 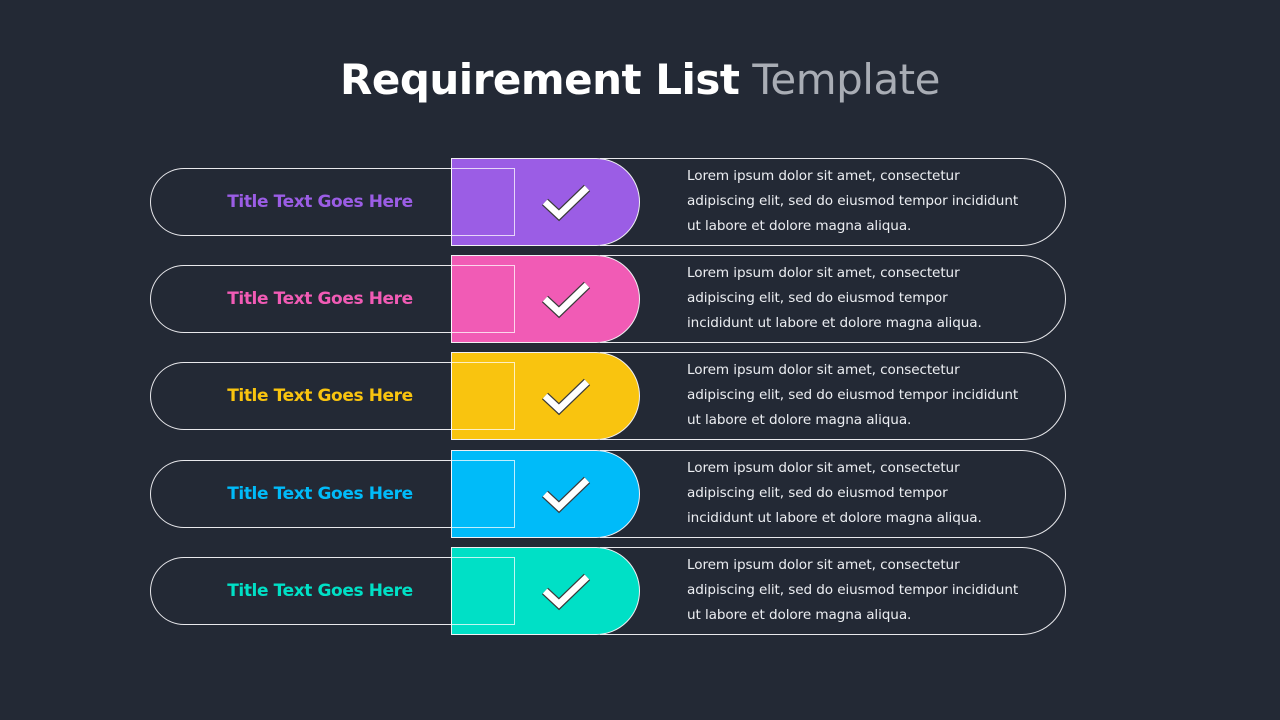 I want to click on page-title: Requirement List Template, so click(x=640, y=80).